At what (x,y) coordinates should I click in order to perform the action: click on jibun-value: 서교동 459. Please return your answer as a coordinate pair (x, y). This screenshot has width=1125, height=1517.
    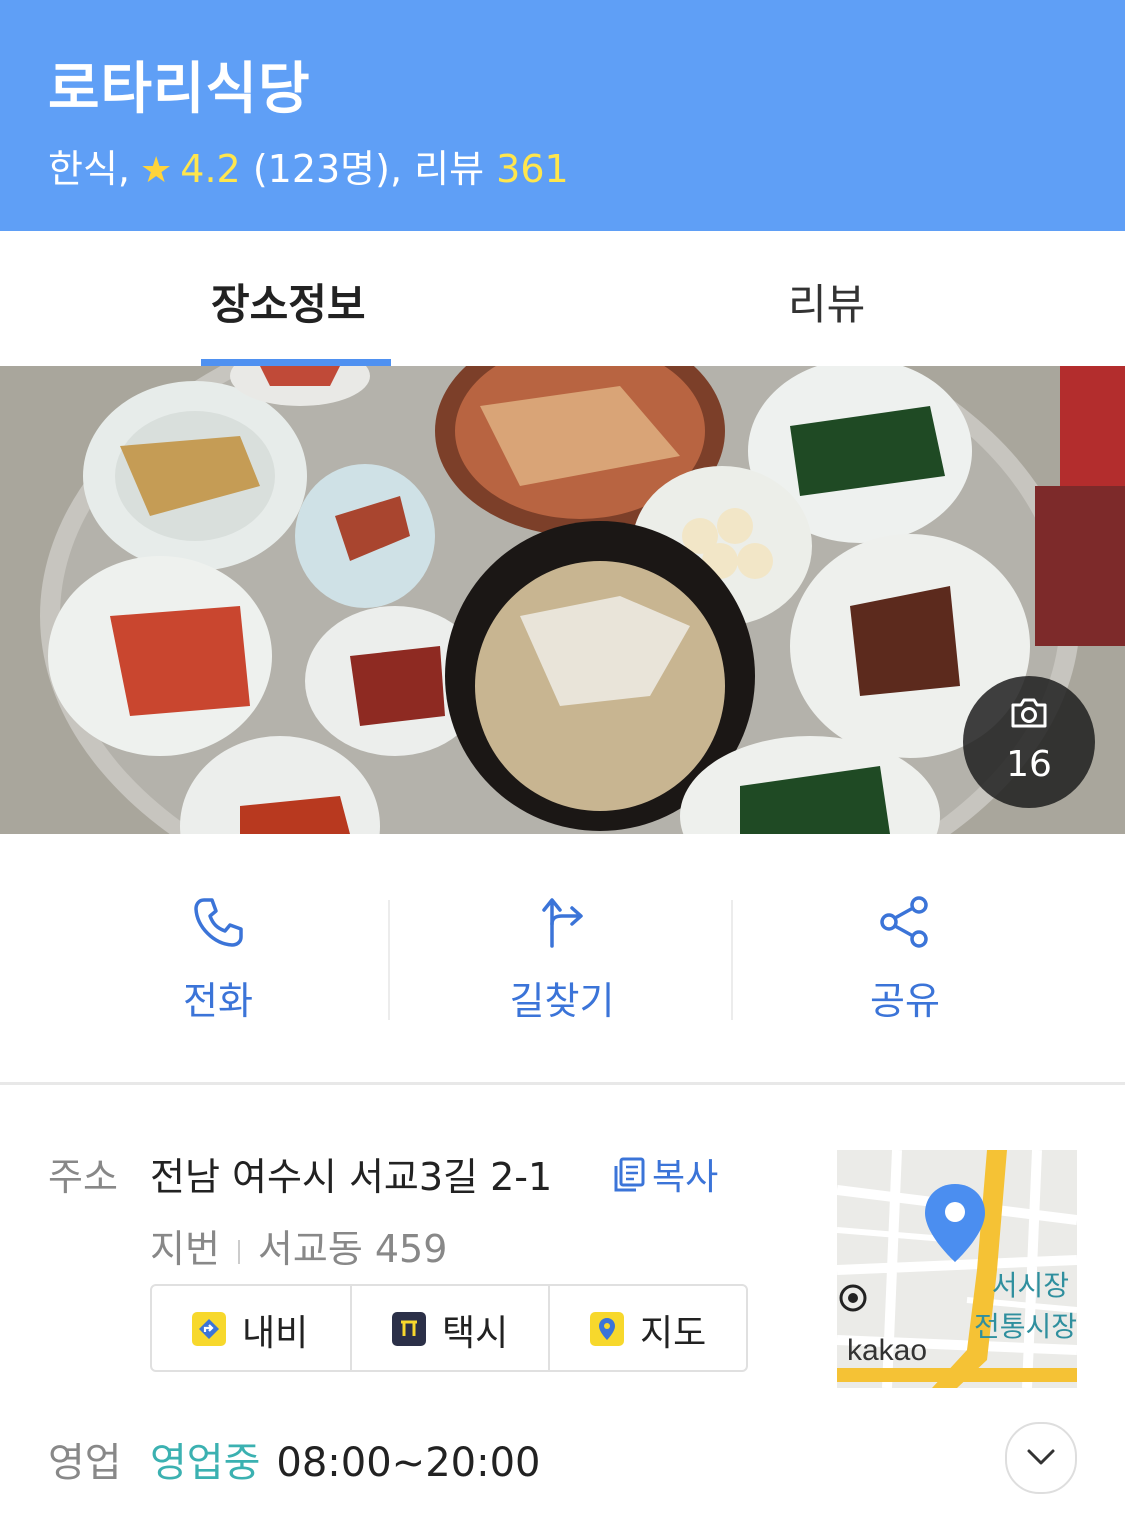
    Looking at the image, I should click on (352, 1249).